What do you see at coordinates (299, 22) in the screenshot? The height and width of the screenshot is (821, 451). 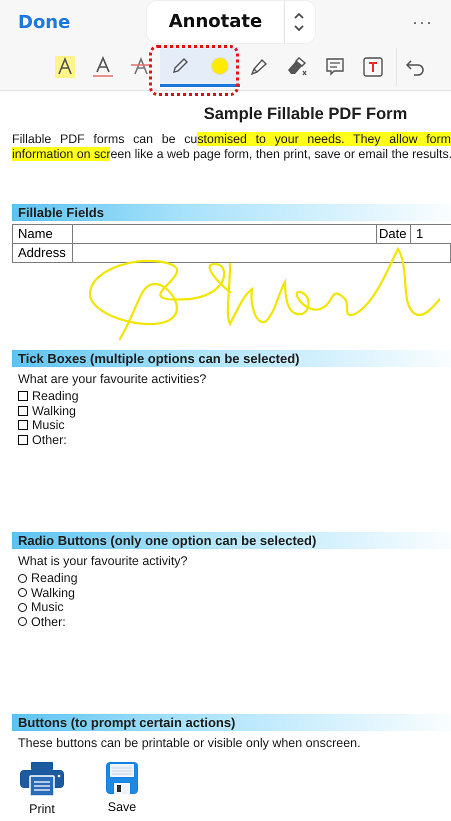 I see `chevron-updown-icon` at bounding box center [299, 22].